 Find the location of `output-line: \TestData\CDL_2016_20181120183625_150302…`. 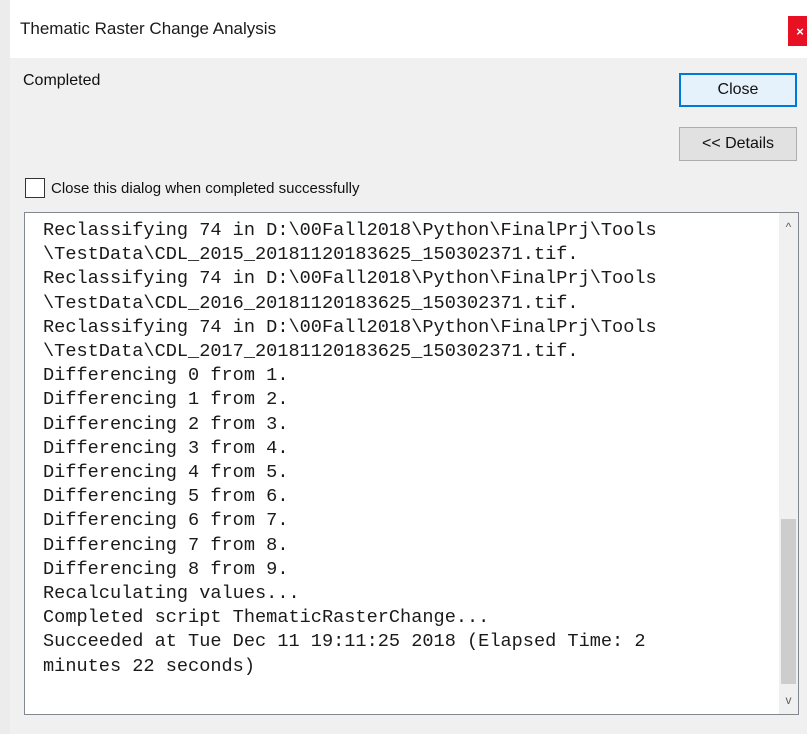

output-line: \TestData\CDL_2016_20181120183625_150302… is located at coordinates (311, 303).